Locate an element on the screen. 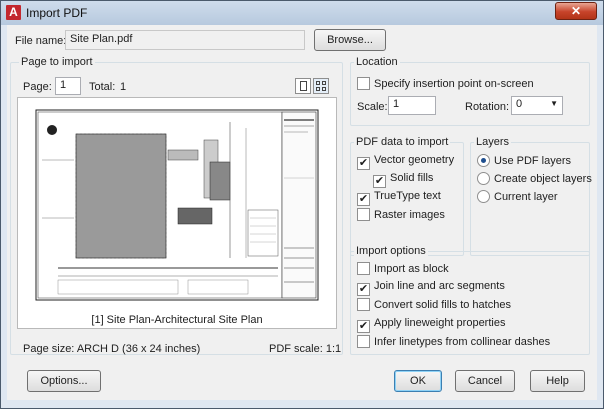 The height and width of the screenshot is (409, 604). current-layer-label: Current layer is located at coordinates (526, 197).